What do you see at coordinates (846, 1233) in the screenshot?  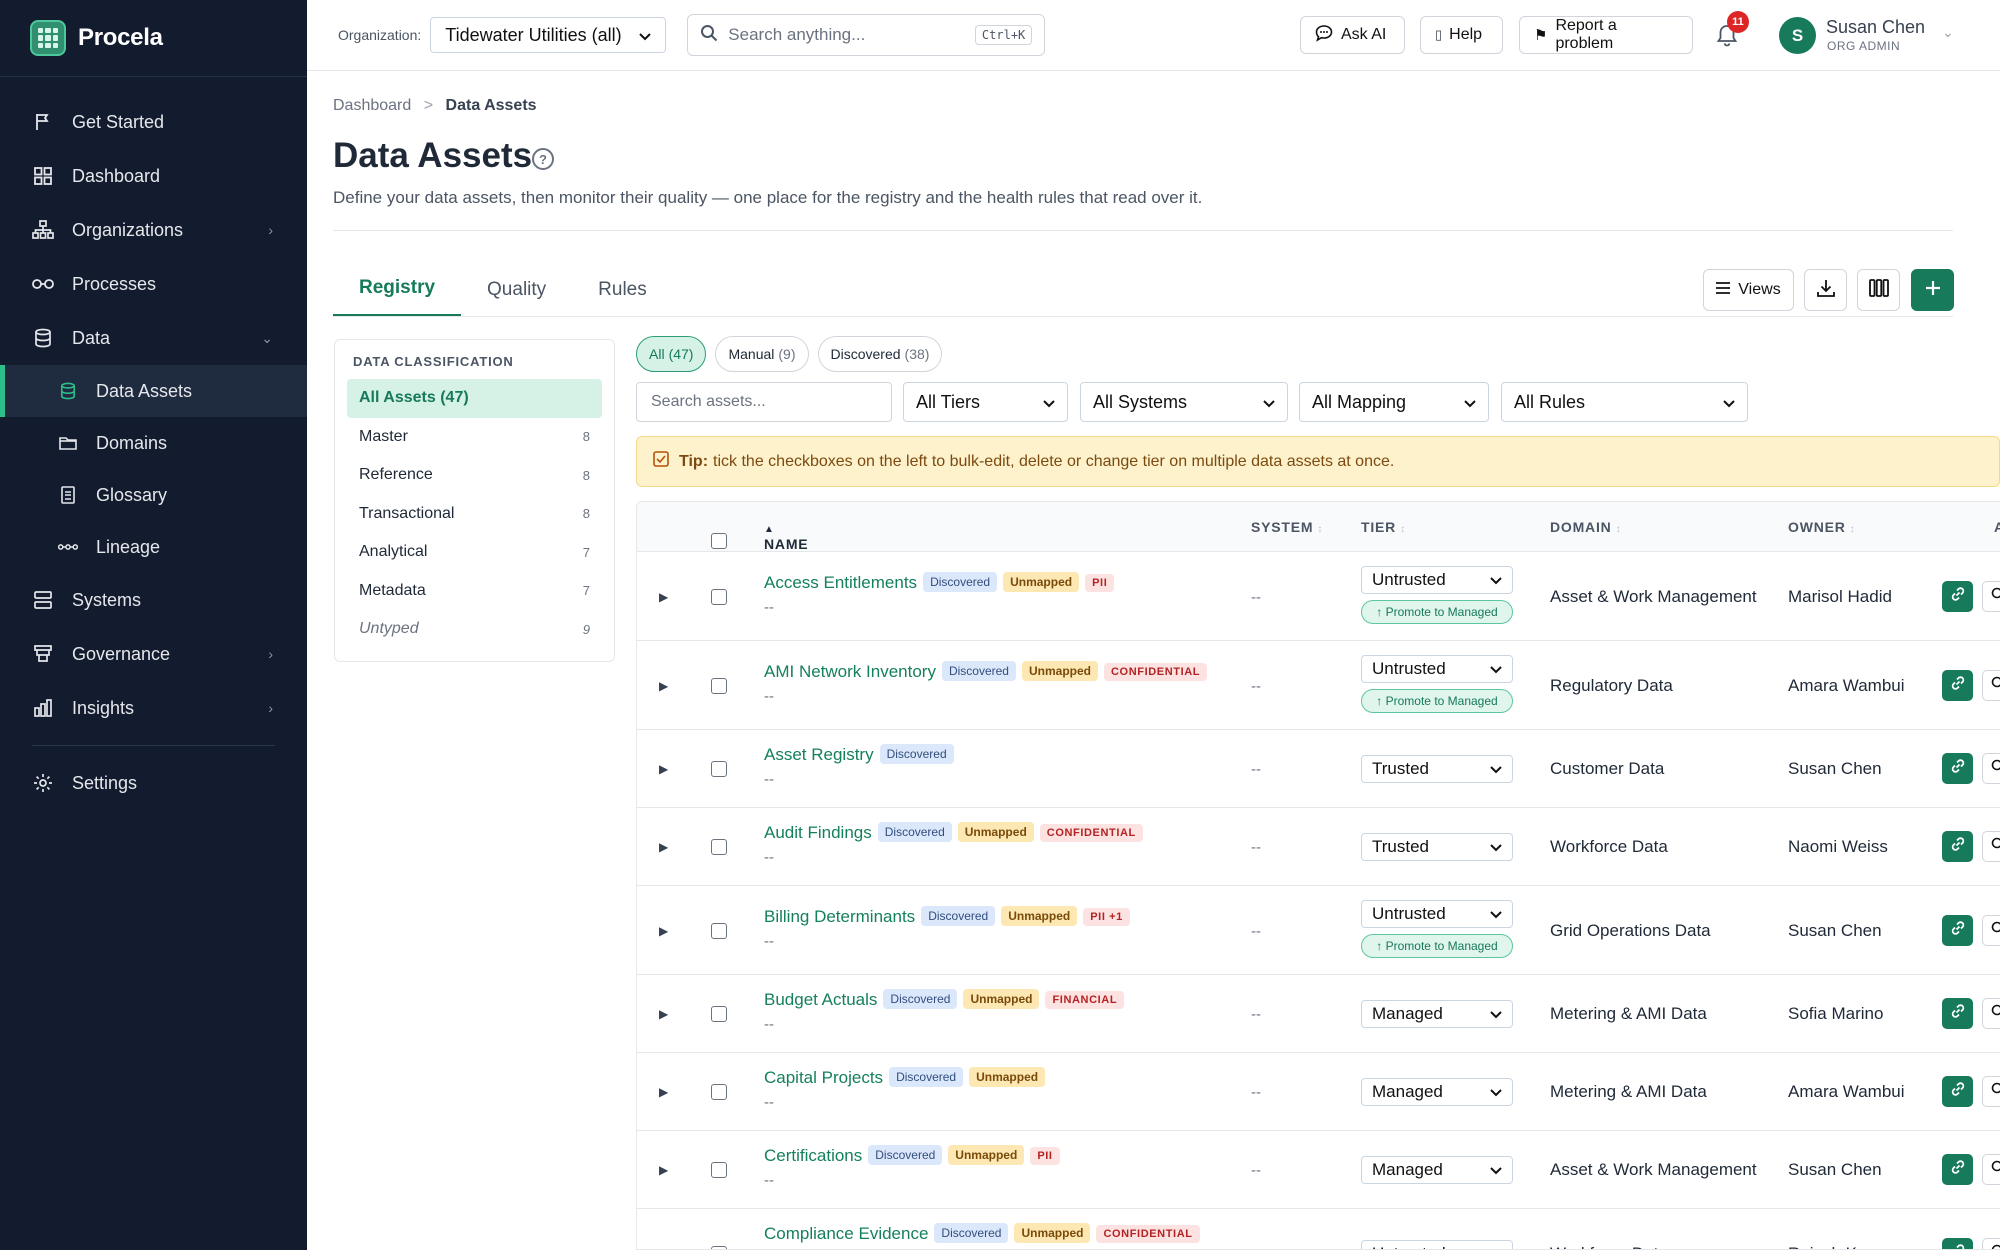 I see `asset-name-link: Compliance Evidence` at bounding box center [846, 1233].